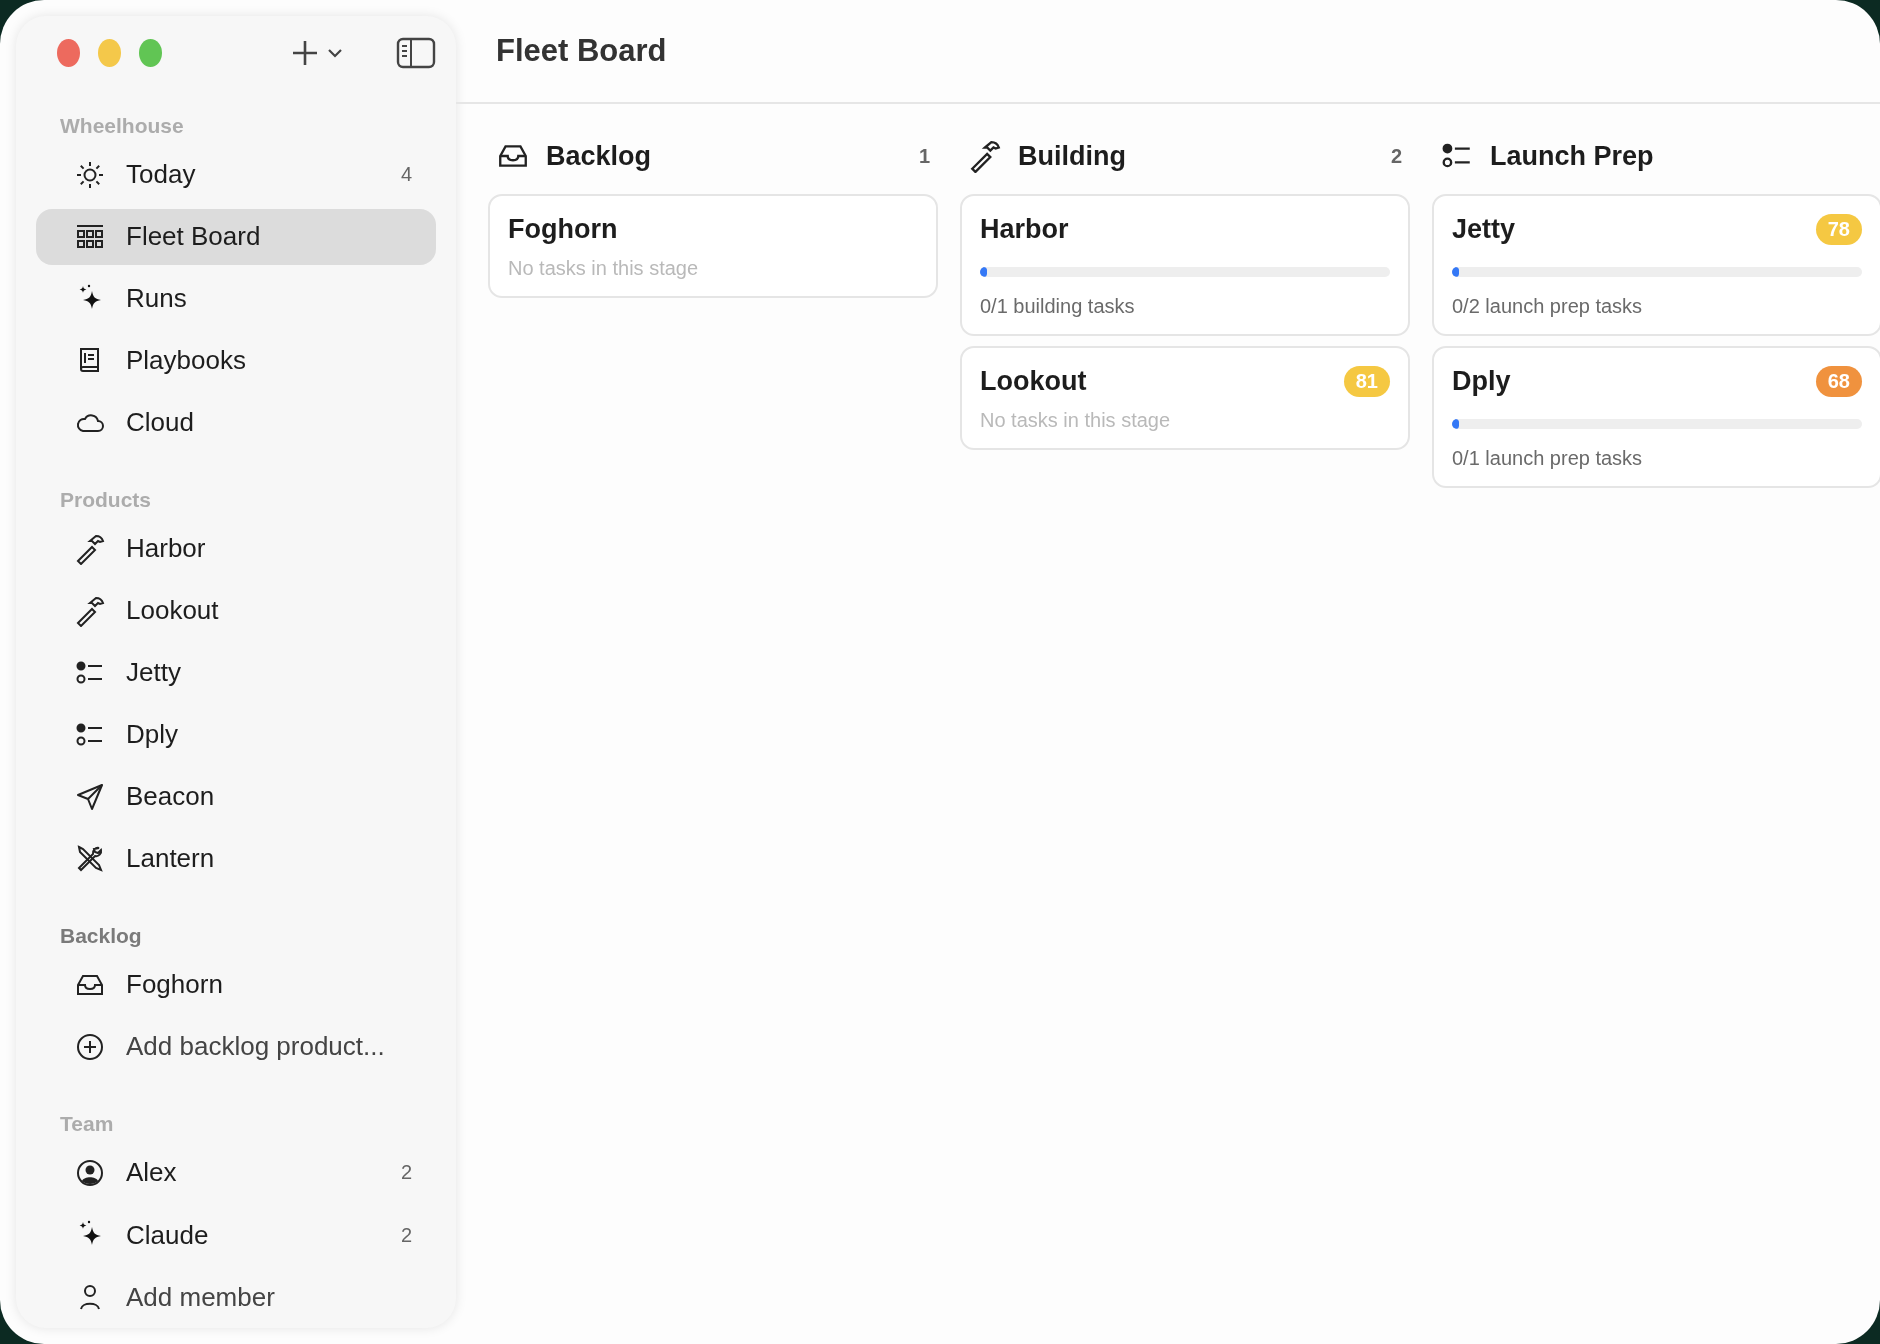 This screenshot has height=1344, width=1880. Describe the element at coordinates (1033, 381) in the screenshot. I see `card-title: Lookout` at that location.